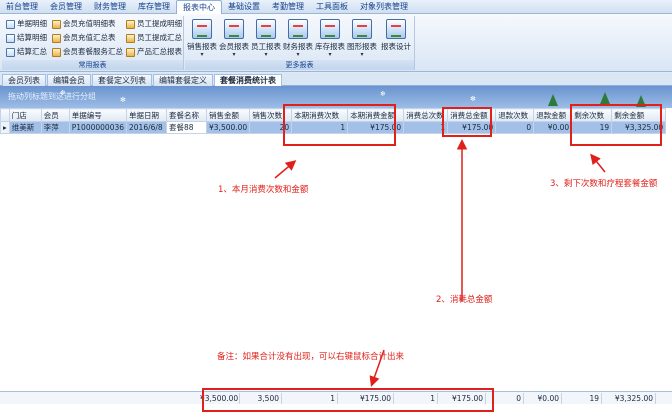 The image size is (672, 413). What do you see at coordinates (543, 398) in the screenshot?
I see `sum-refund-amount: ¥0.00` at bounding box center [543, 398].